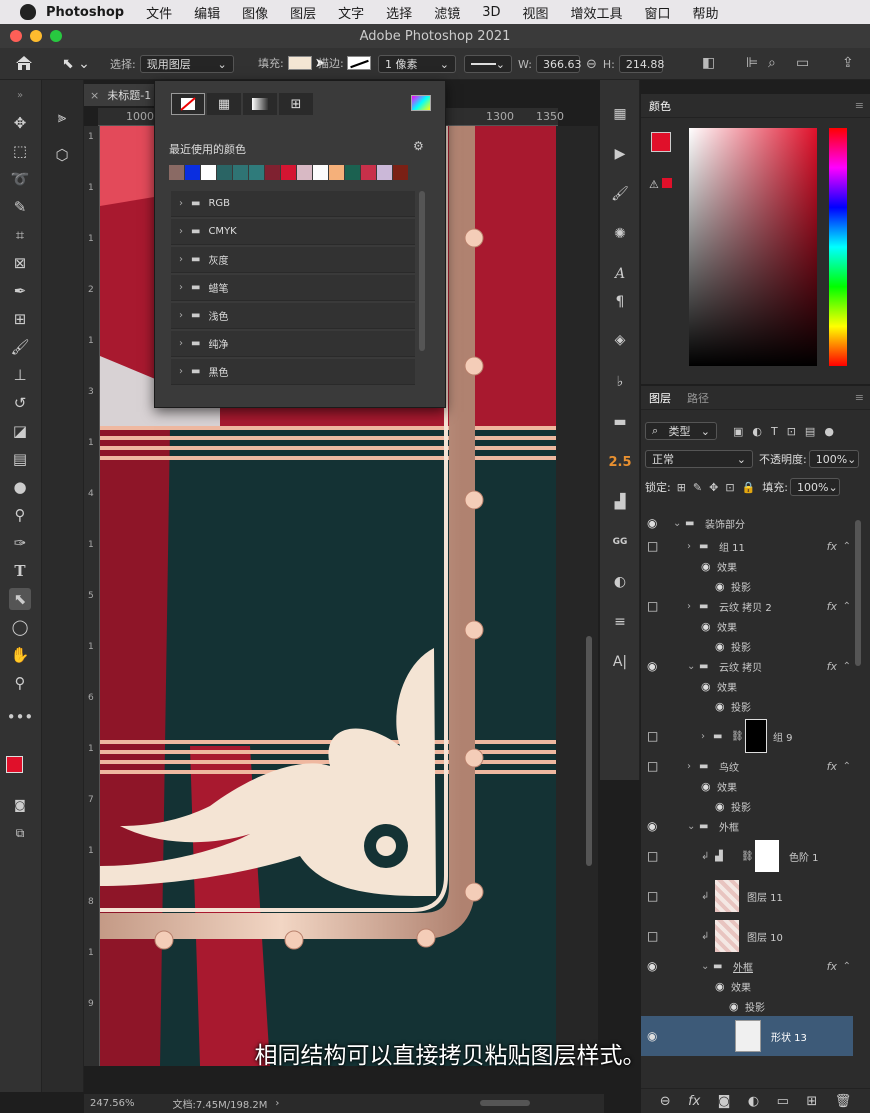 This screenshot has height=1113, width=870. Describe the element at coordinates (753, 1101) in the screenshot. I see `new-adjustment-icon: ◐` at that location.